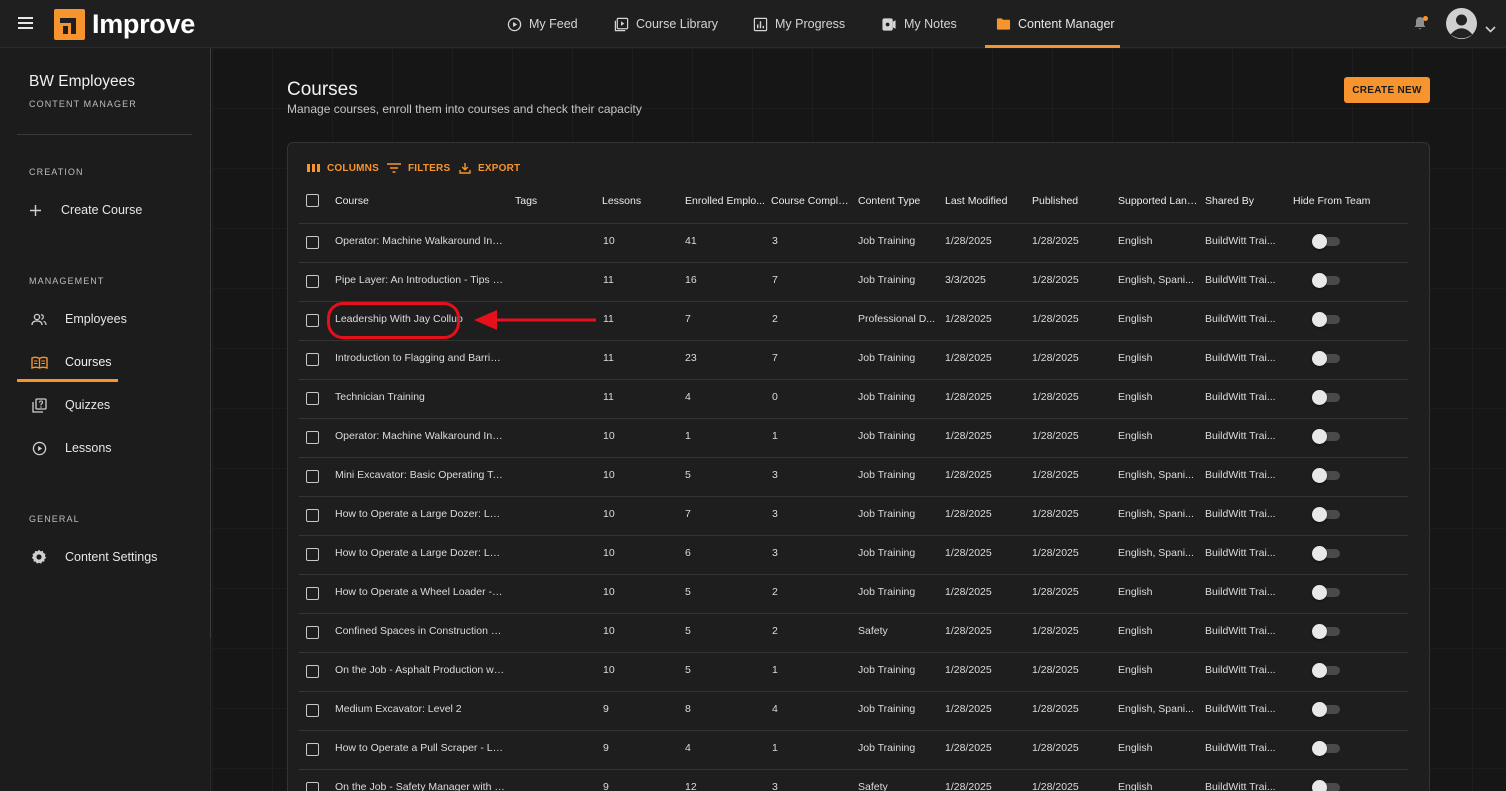 This screenshot has height=791, width=1506. I want to click on notification-bell-icon, so click(1421, 23).